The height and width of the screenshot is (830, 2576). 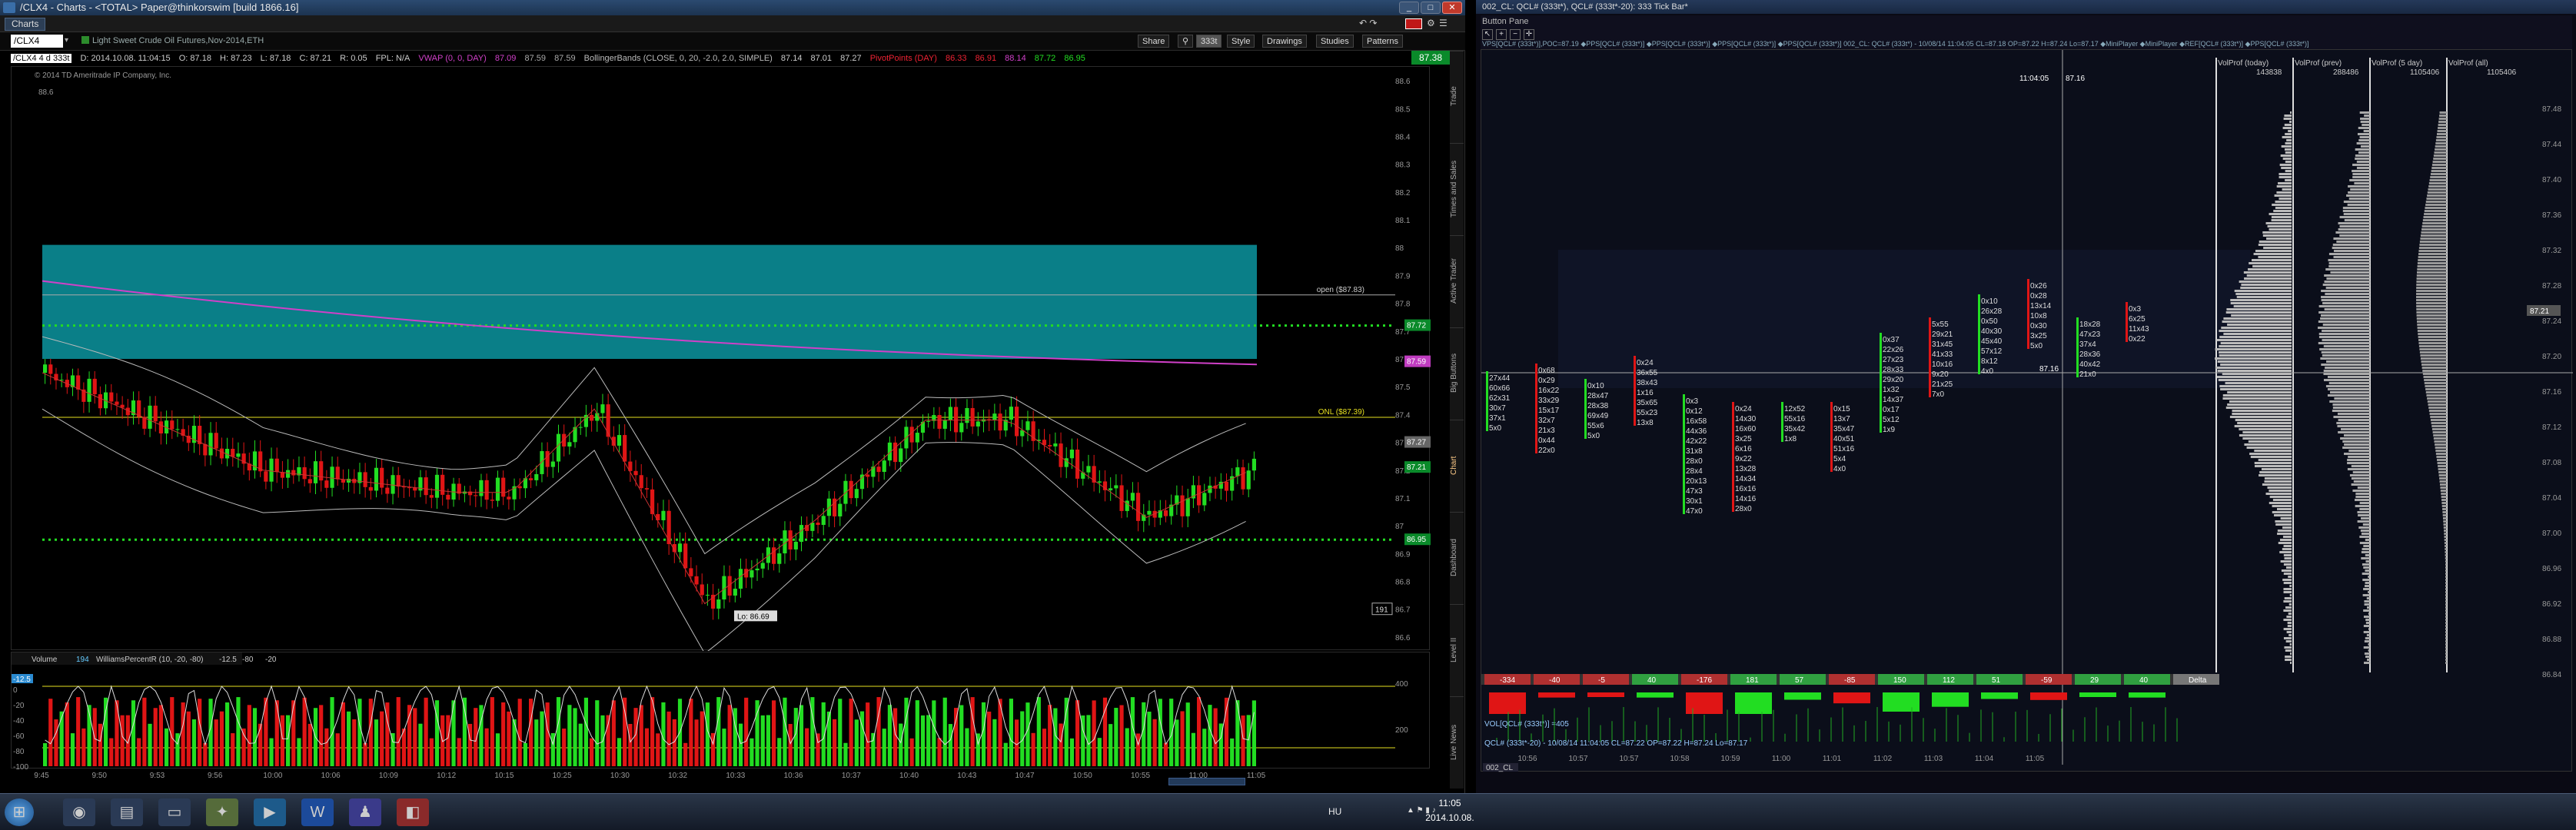 What do you see at coordinates (228, 660) in the screenshot?
I see `wpr-value: -12.5` at bounding box center [228, 660].